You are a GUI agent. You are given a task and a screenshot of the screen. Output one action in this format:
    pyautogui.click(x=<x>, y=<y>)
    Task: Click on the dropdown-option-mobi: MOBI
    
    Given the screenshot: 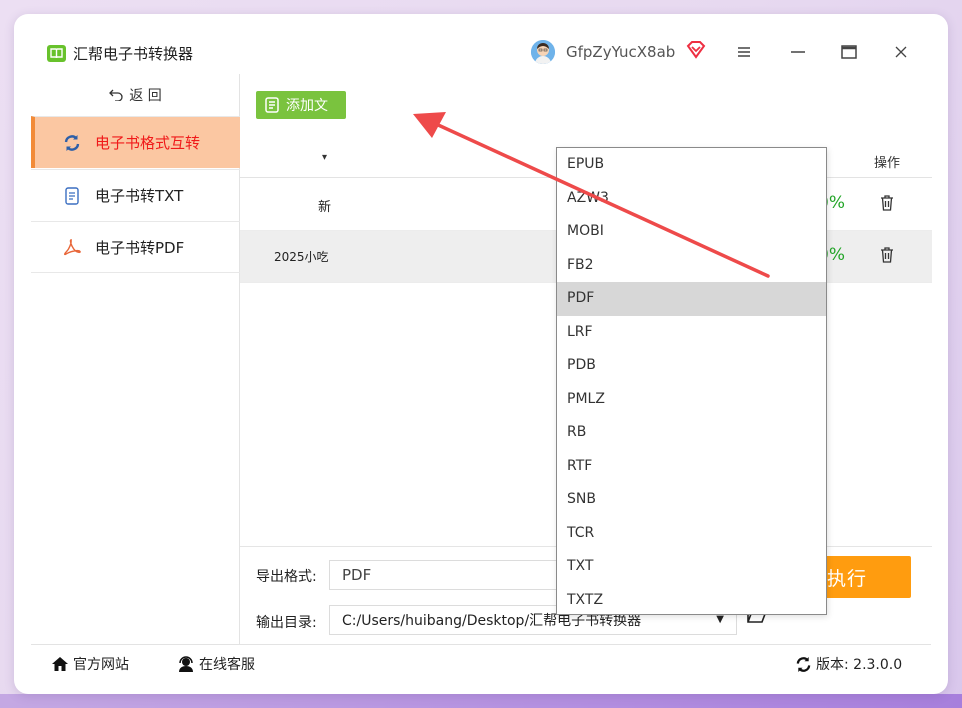 What is the action you would take?
    pyautogui.click(x=691, y=232)
    